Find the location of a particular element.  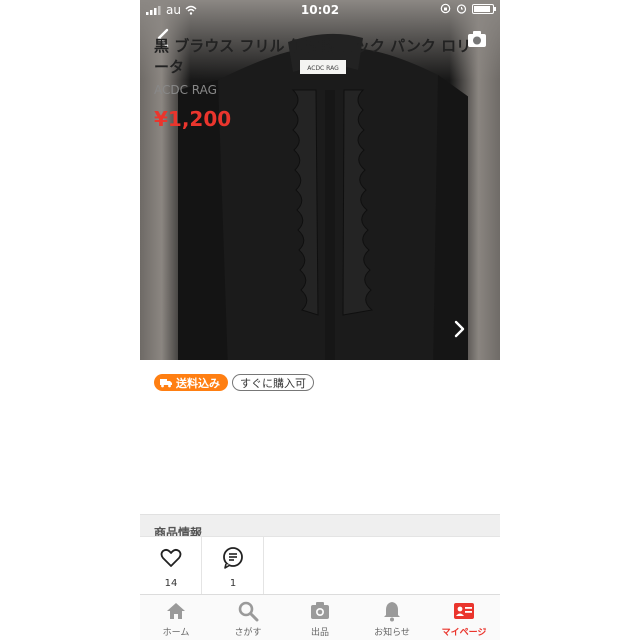

next-image-icon is located at coordinates (459, 329).